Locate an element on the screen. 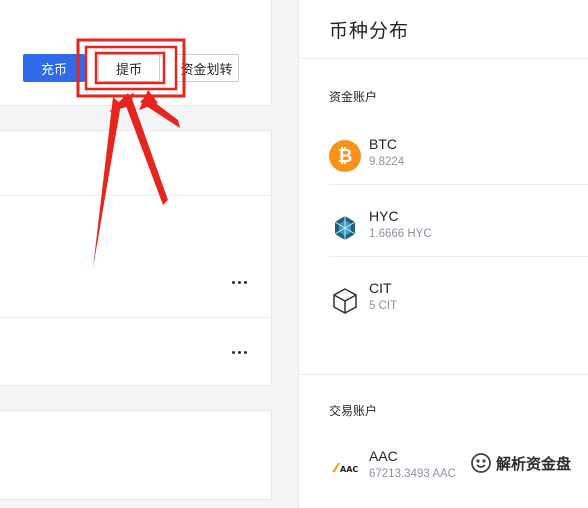 The width and height of the screenshot is (588, 508). asset-symbol: BTC is located at coordinates (383, 144).